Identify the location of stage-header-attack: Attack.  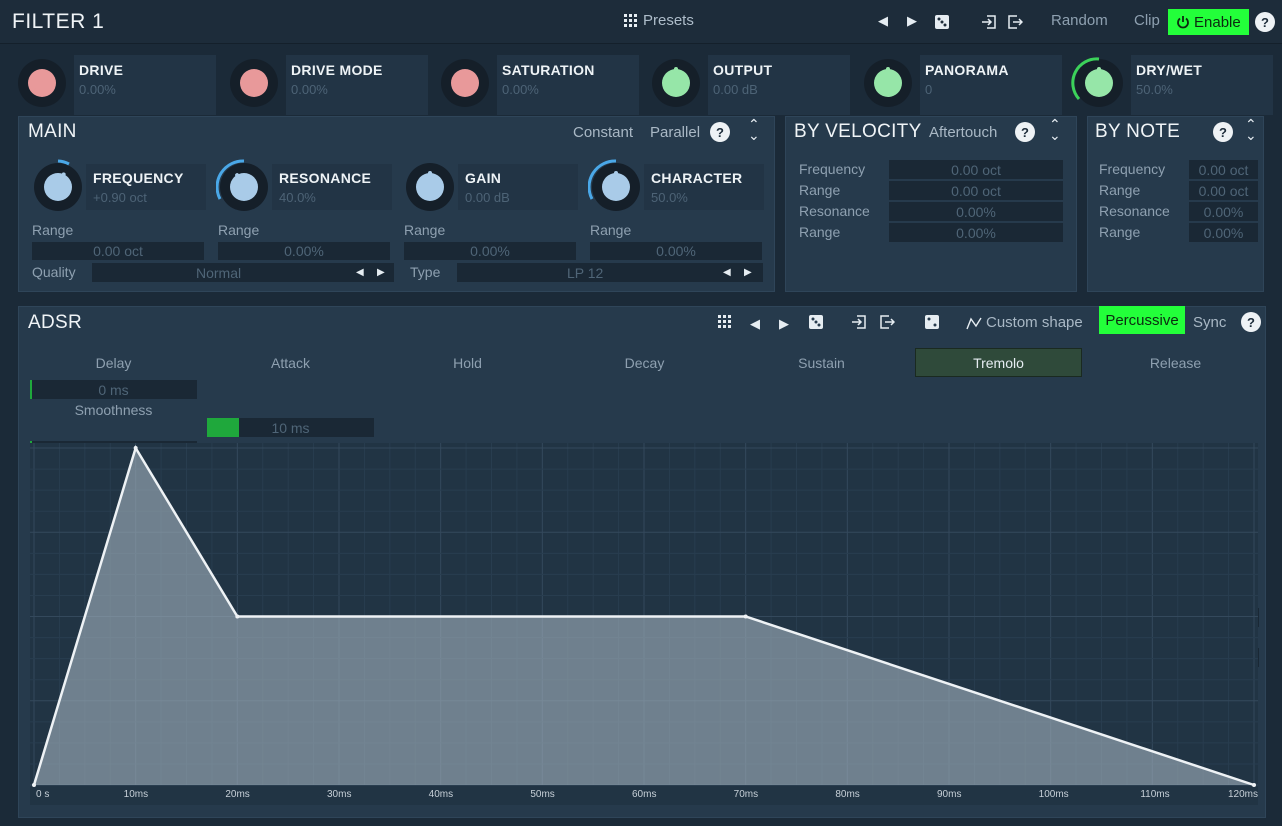
(290, 363).